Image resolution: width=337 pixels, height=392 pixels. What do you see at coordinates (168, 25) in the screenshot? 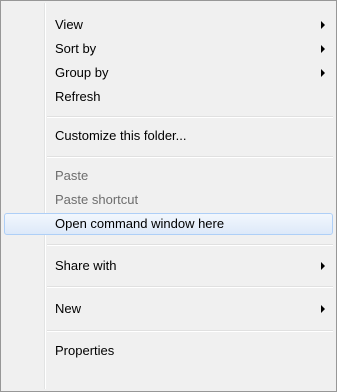
I see `menu-item-view: View` at bounding box center [168, 25].